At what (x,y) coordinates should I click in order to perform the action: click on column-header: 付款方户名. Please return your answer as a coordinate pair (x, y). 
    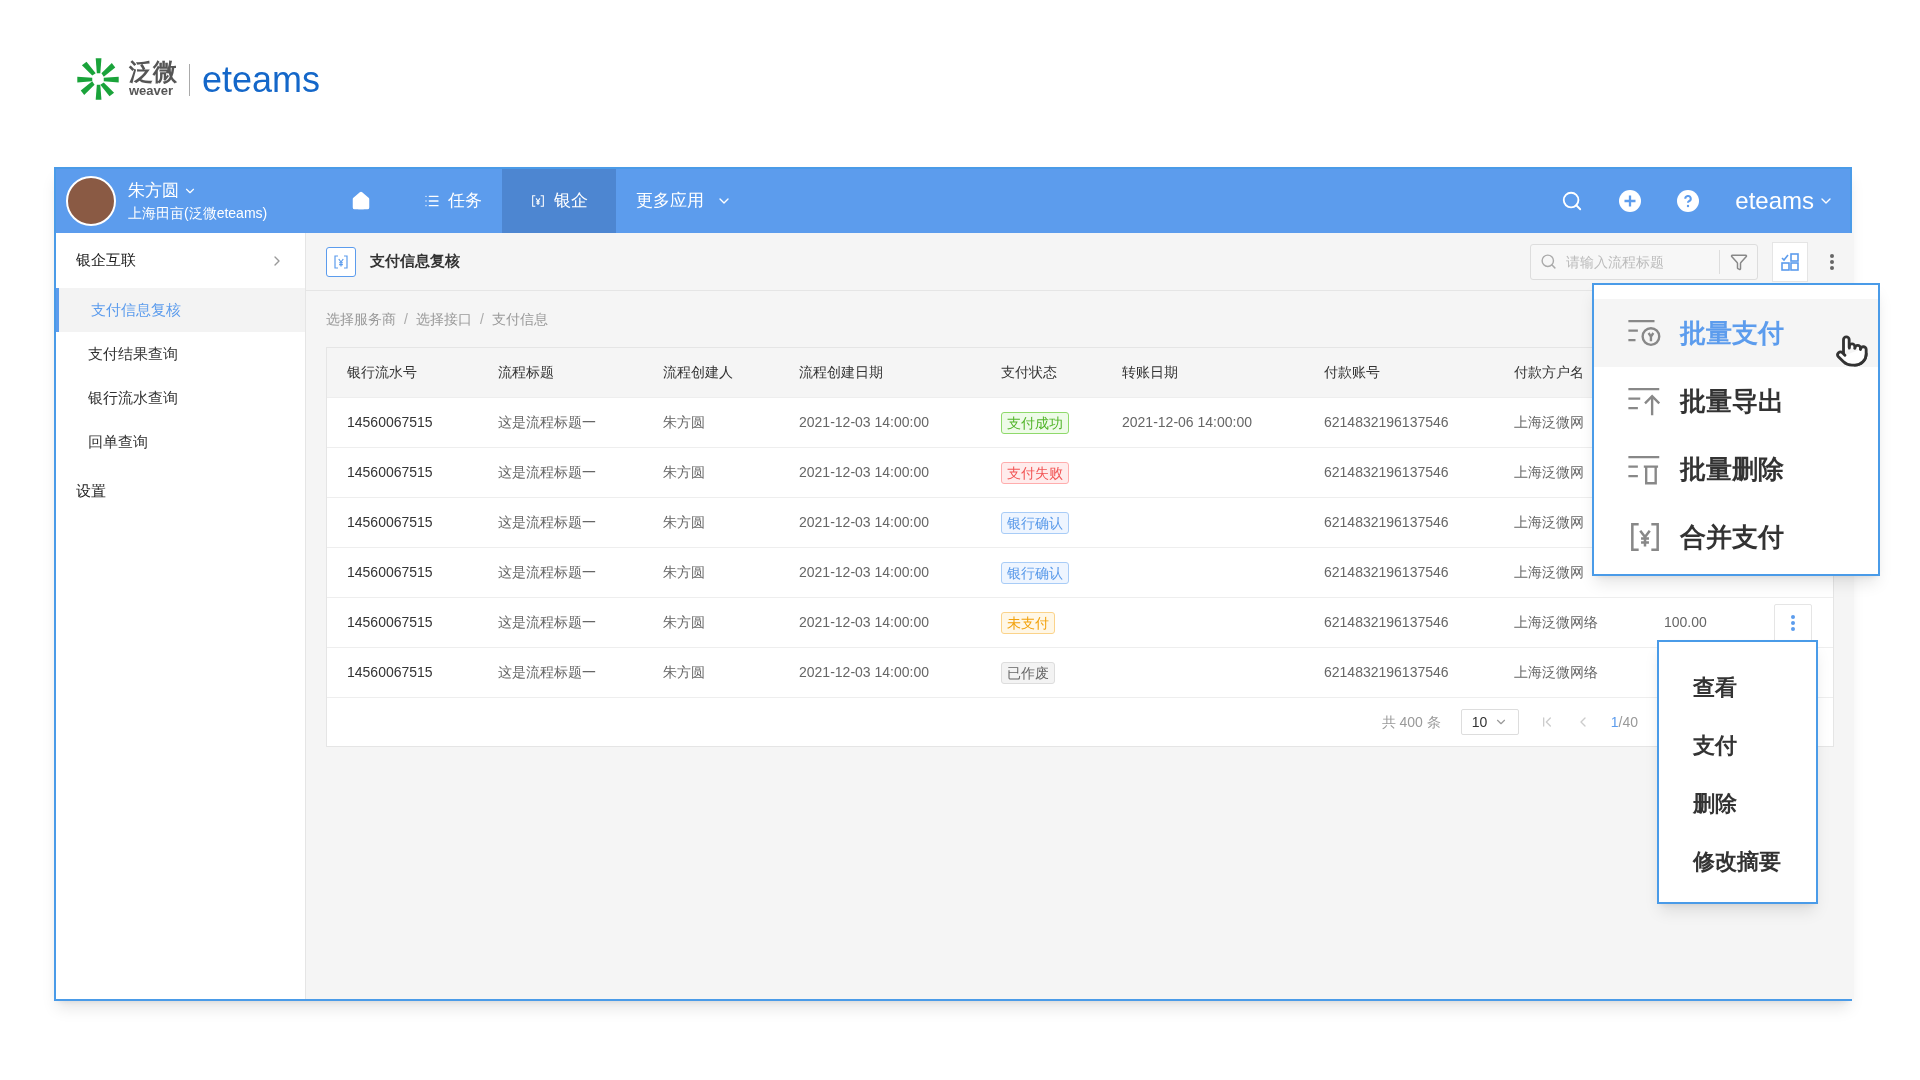
    Looking at the image, I should click on (1549, 372).